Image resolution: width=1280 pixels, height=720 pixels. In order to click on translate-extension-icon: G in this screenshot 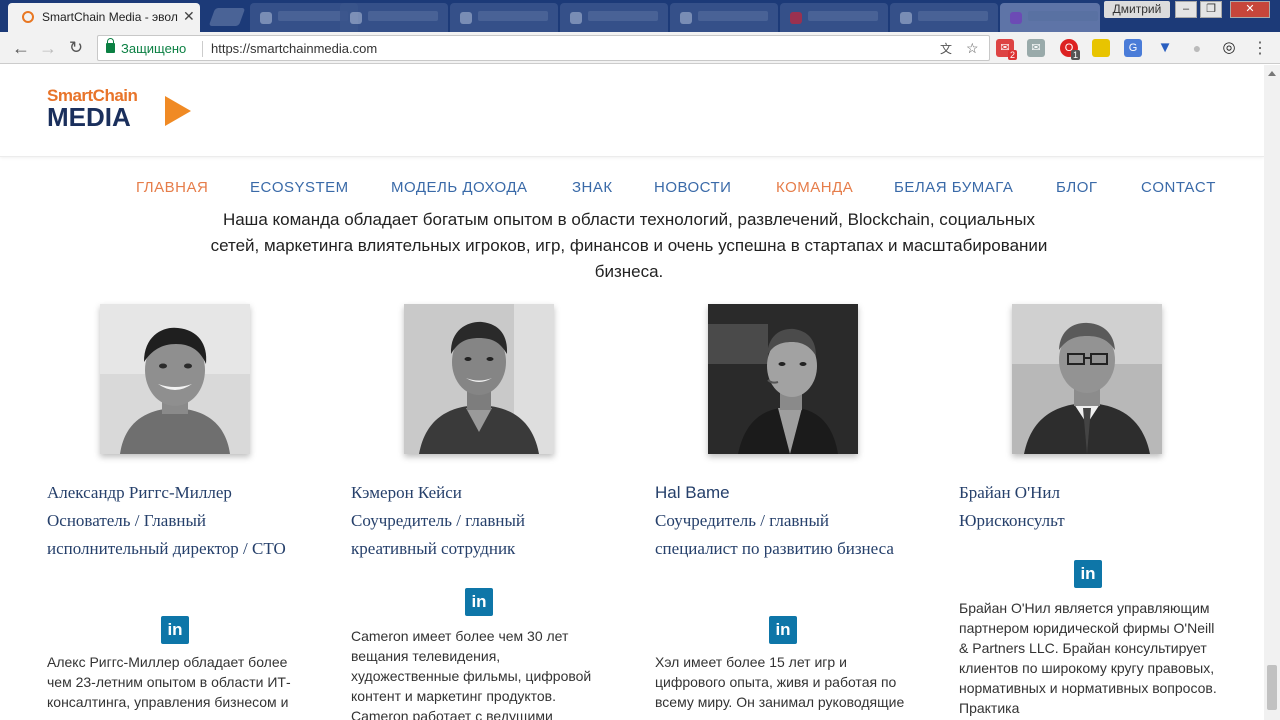, I will do `click(1133, 48)`.